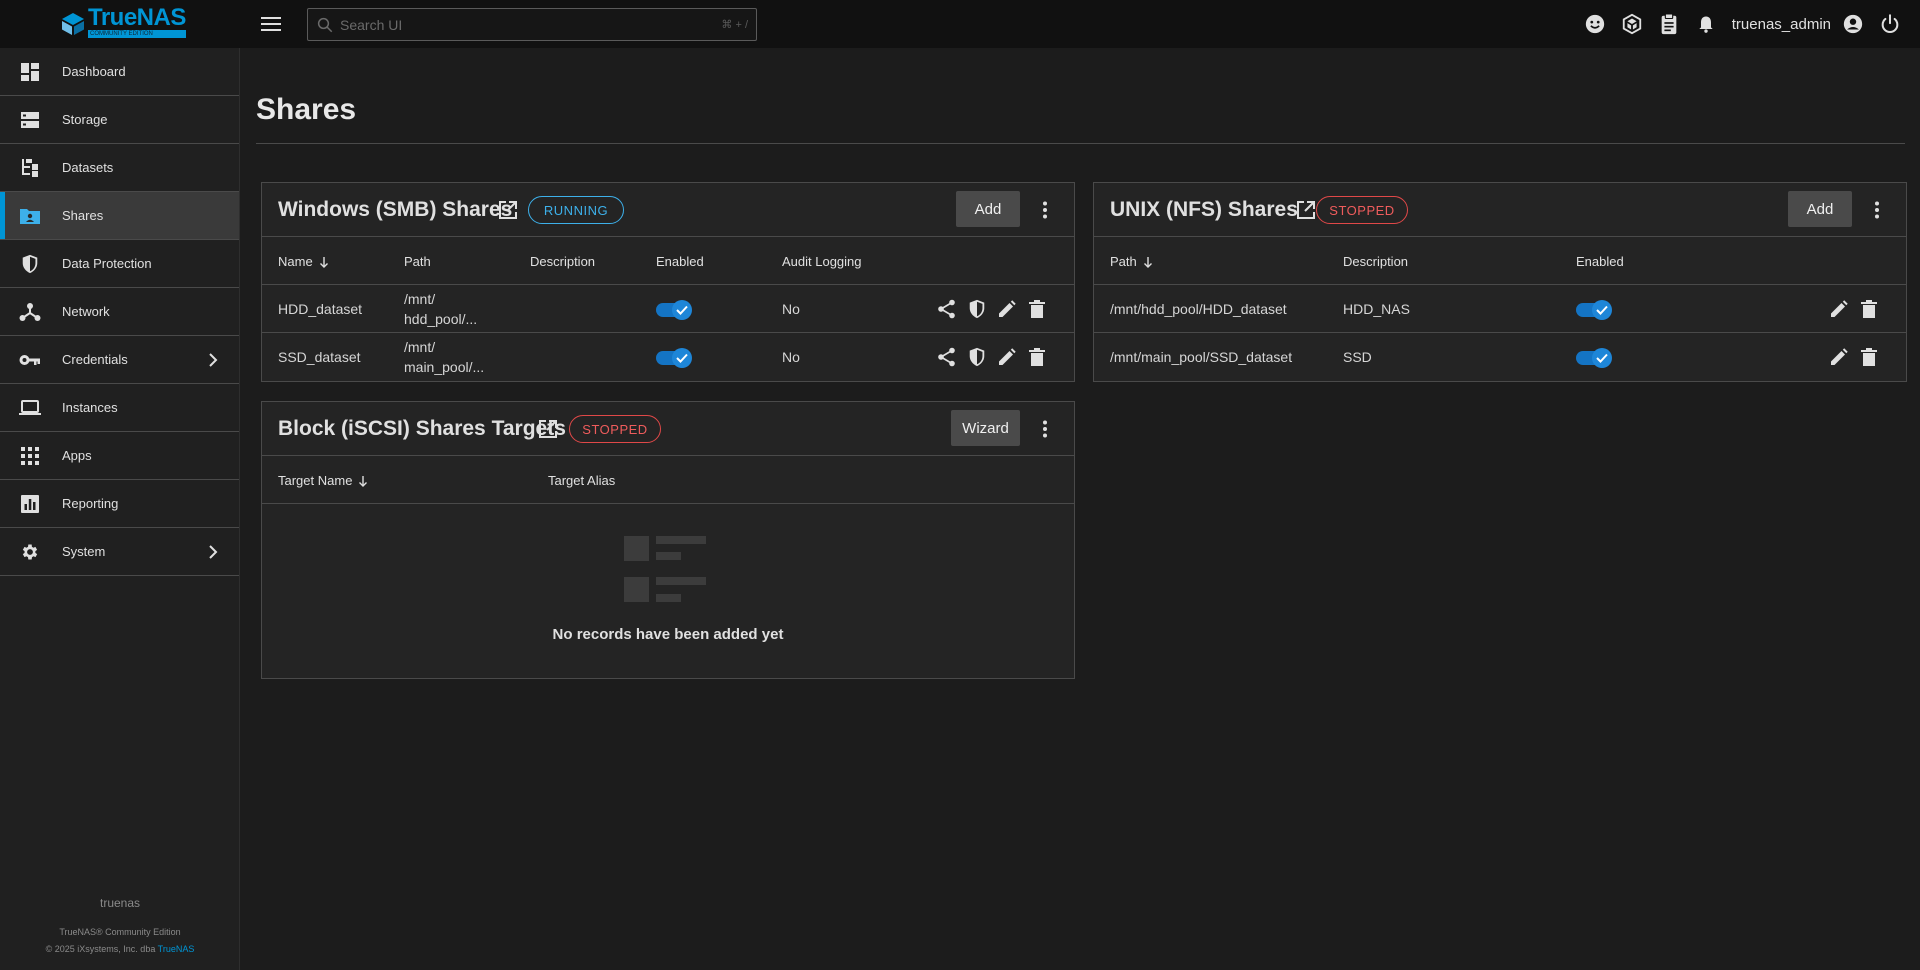  I want to click on gear-icon, so click(30, 552).